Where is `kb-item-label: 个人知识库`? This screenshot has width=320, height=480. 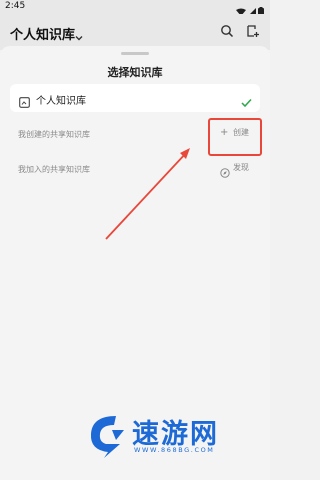 kb-item-label: 个人知识库 is located at coordinates (61, 101).